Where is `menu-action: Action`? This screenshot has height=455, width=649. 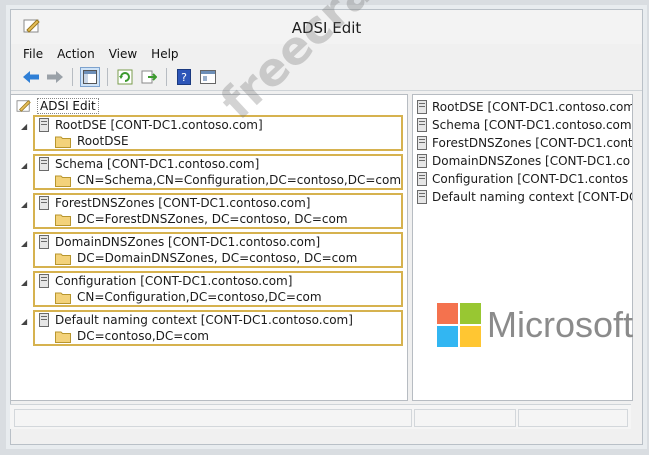
menu-action: Action is located at coordinates (76, 54).